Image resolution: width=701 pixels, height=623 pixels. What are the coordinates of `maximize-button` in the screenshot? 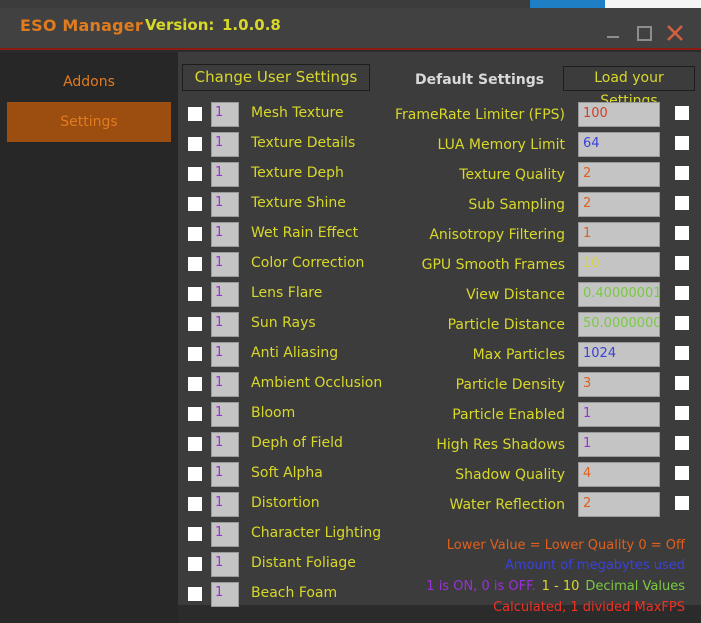 It's located at (644, 33).